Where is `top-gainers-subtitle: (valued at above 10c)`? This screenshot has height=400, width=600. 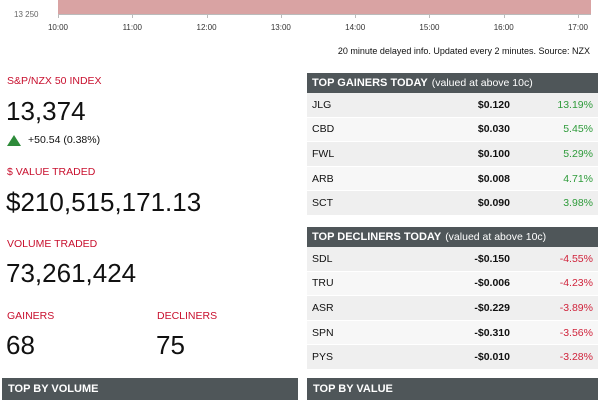 top-gainers-subtitle: (valued at above 10c) is located at coordinates (482, 83).